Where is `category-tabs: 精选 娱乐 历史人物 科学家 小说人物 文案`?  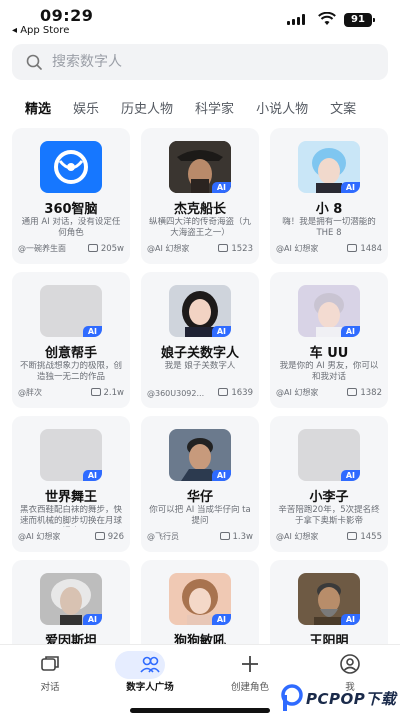
category-tabs: 精选 娱乐 历史人物 科学家 小说人物 文案 is located at coordinates (212, 109).